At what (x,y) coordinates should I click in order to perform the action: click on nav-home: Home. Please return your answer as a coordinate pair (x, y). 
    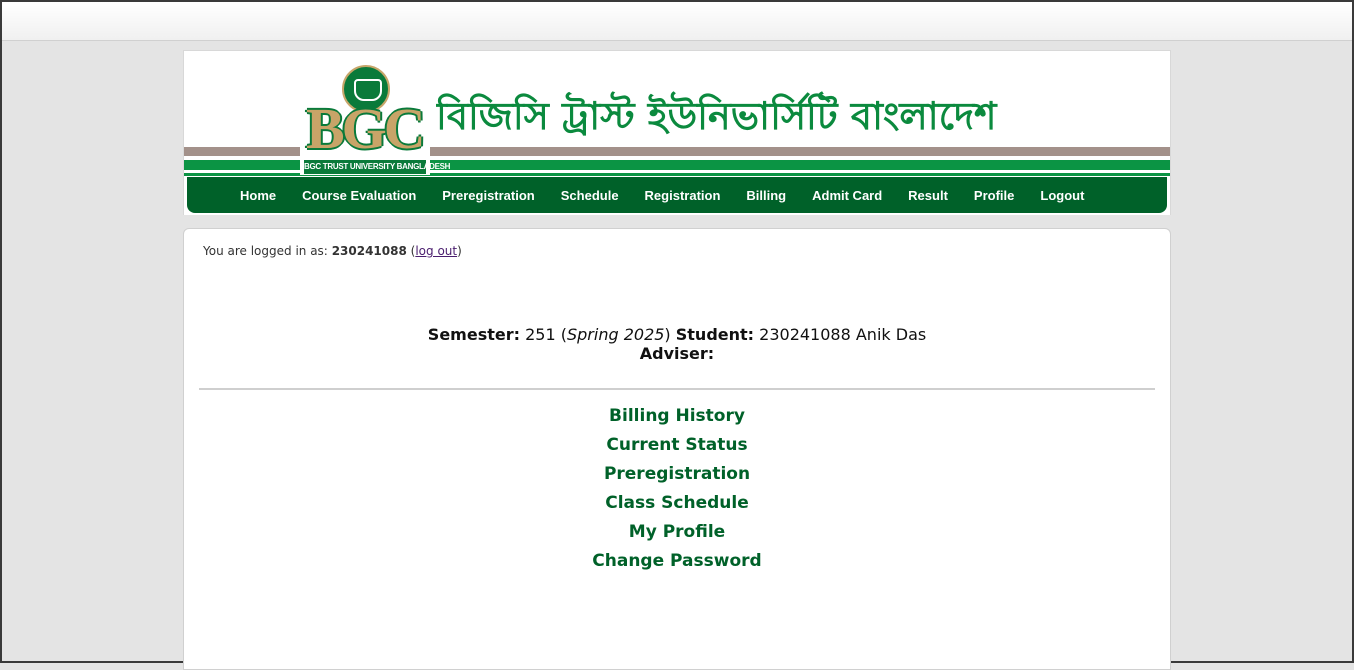
    Looking at the image, I should click on (258, 195).